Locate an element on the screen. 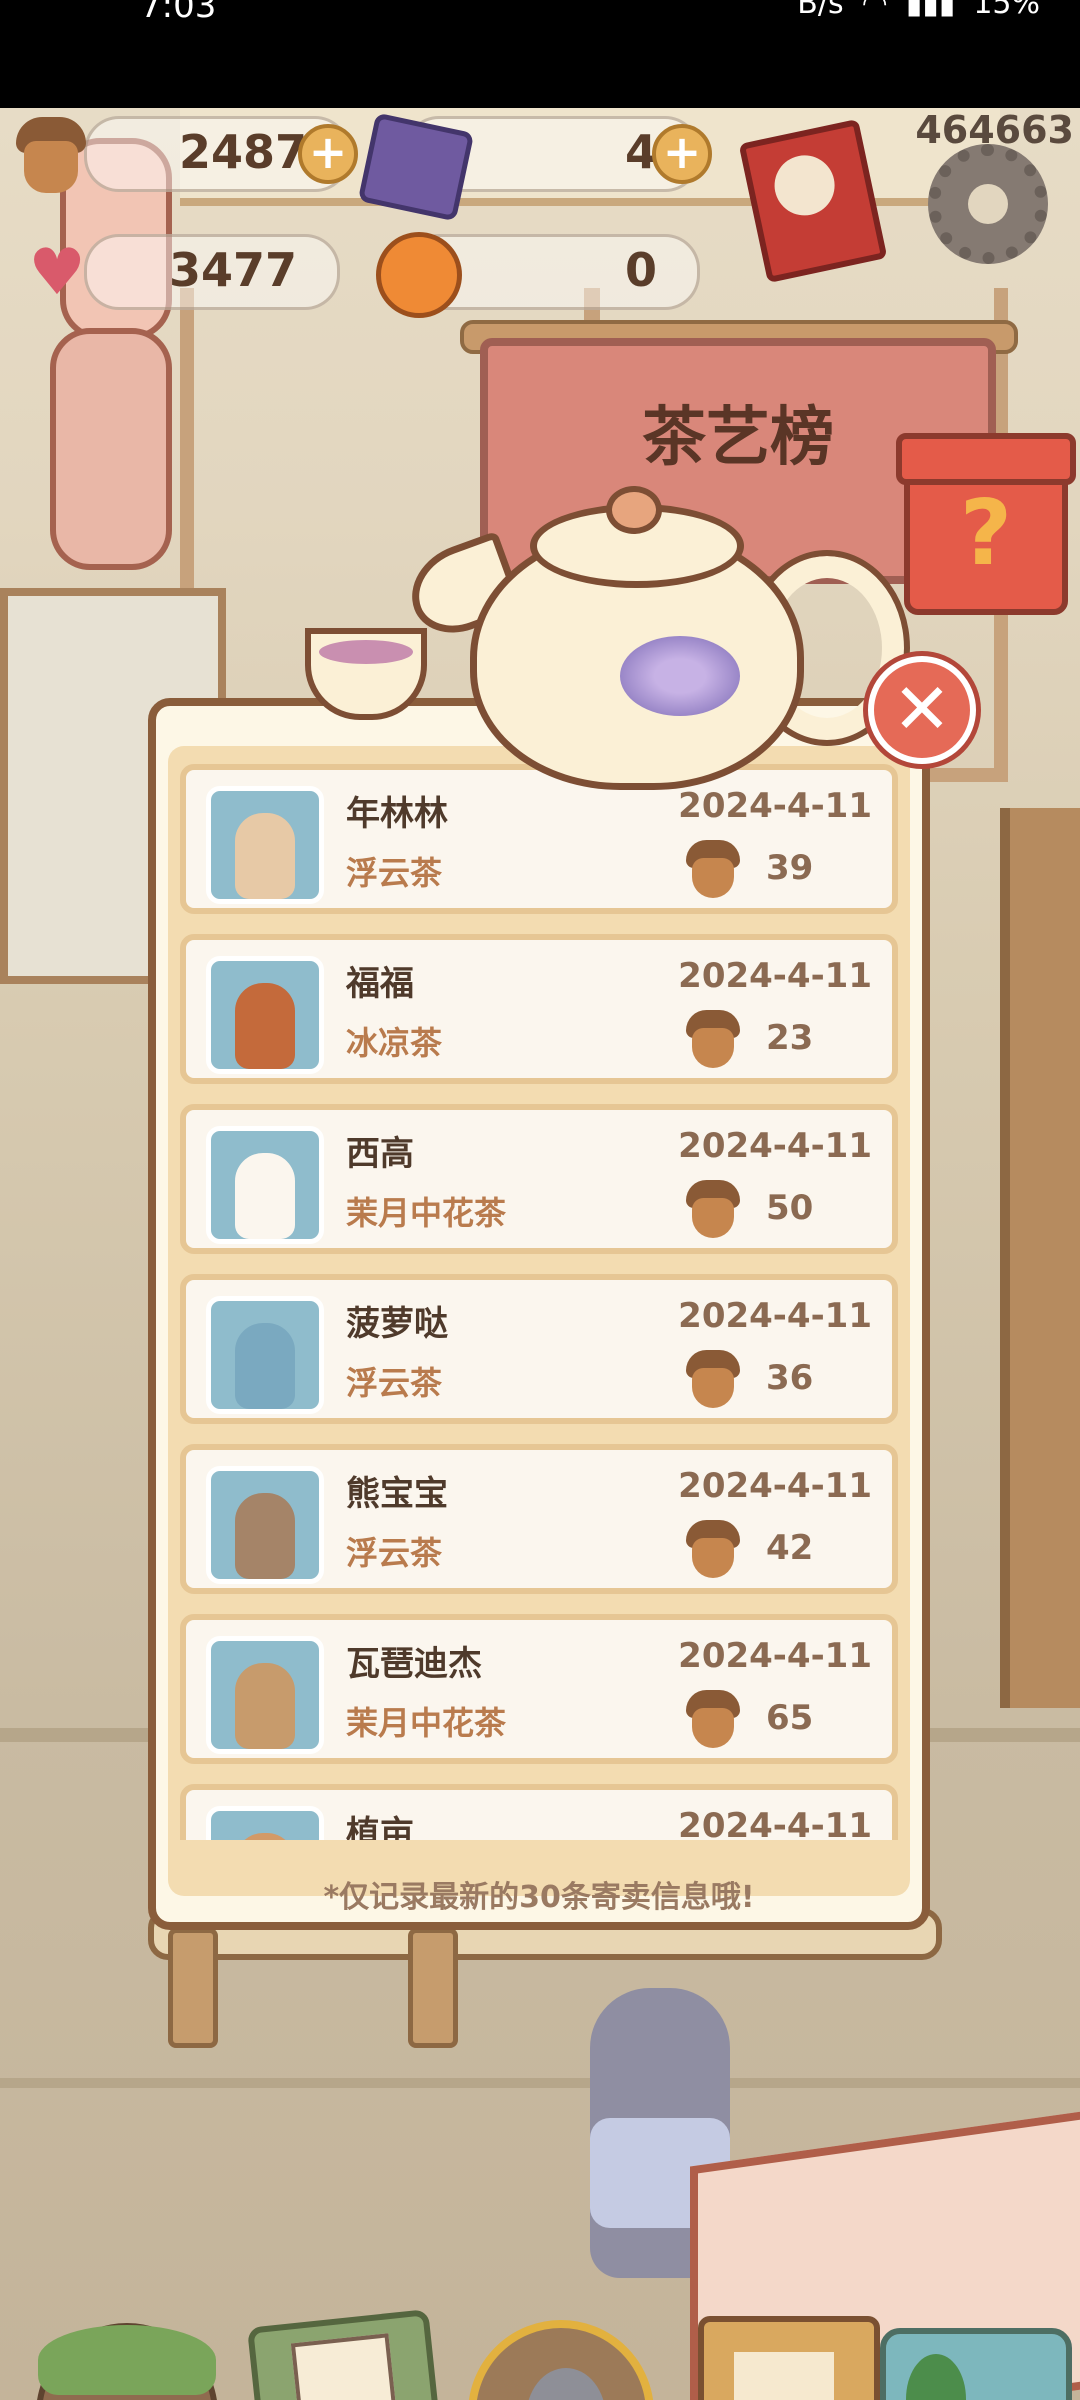  record-row: 福福冰凉茶 2024-4-11 23 is located at coordinates (539, 1009).